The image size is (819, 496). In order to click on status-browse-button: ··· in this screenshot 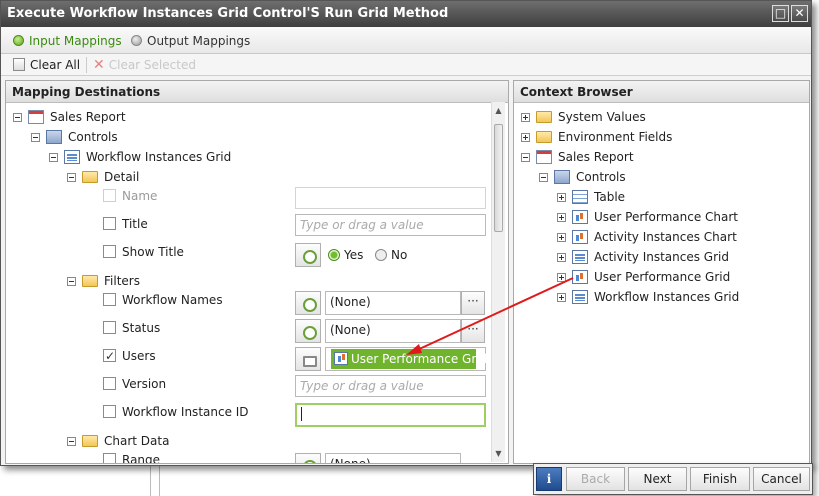, I will do `click(473, 331)`.